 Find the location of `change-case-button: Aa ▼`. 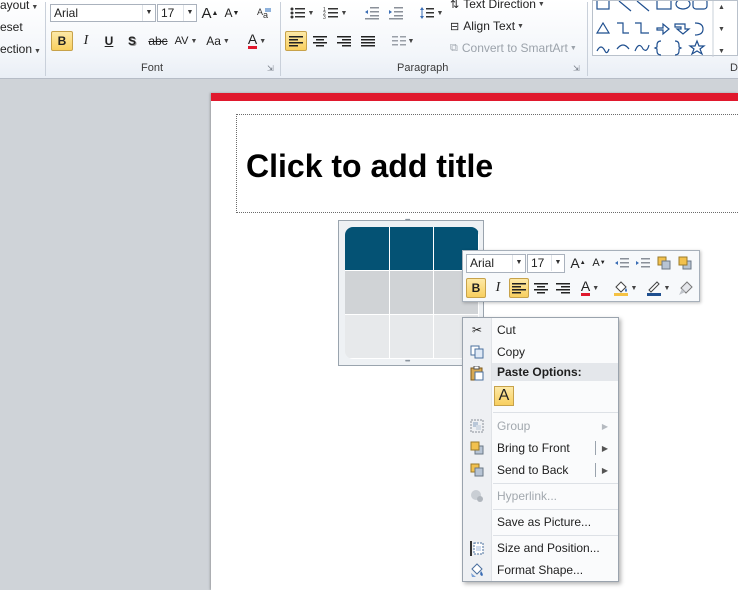

change-case-button: Aa ▼ is located at coordinates (218, 41).